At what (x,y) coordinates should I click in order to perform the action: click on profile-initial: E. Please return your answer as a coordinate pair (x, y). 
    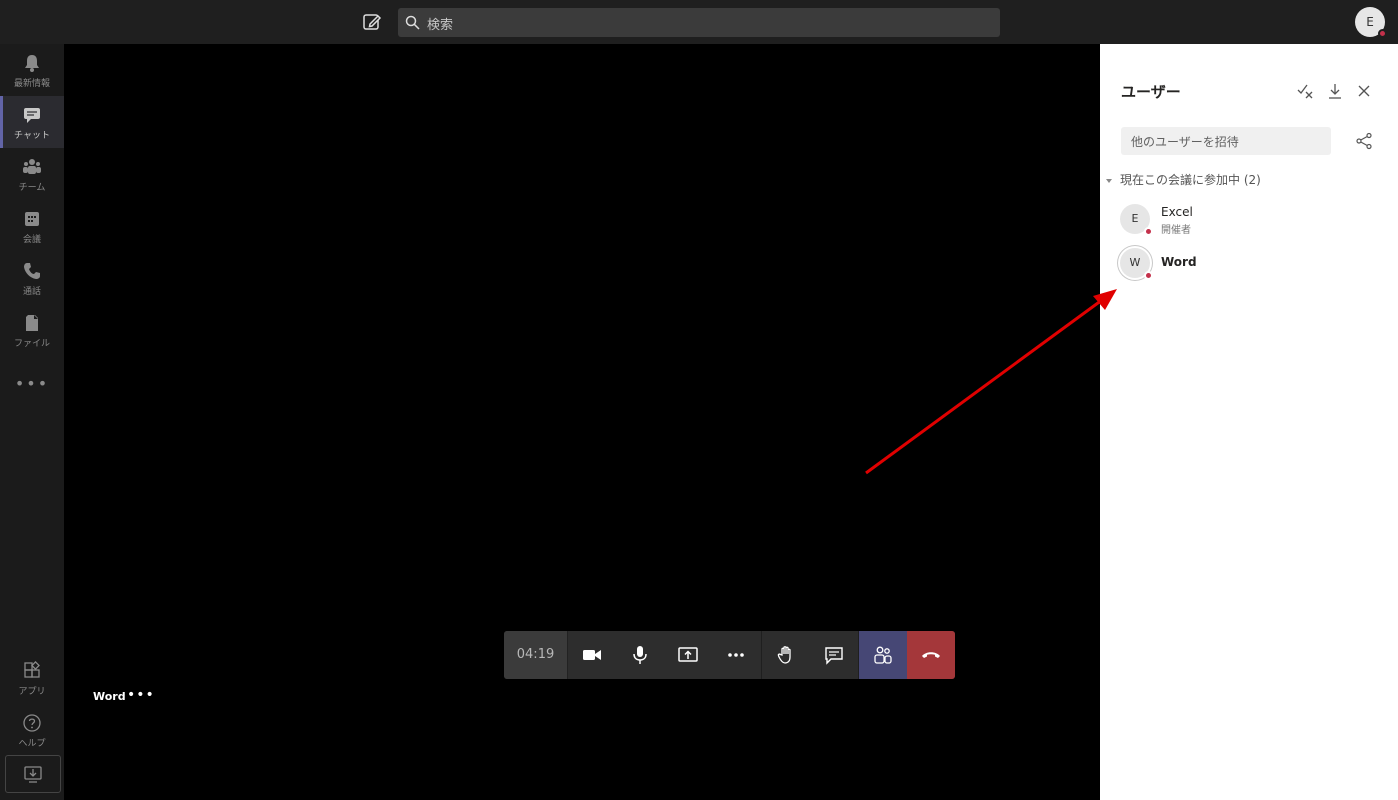
    Looking at the image, I should click on (1370, 22).